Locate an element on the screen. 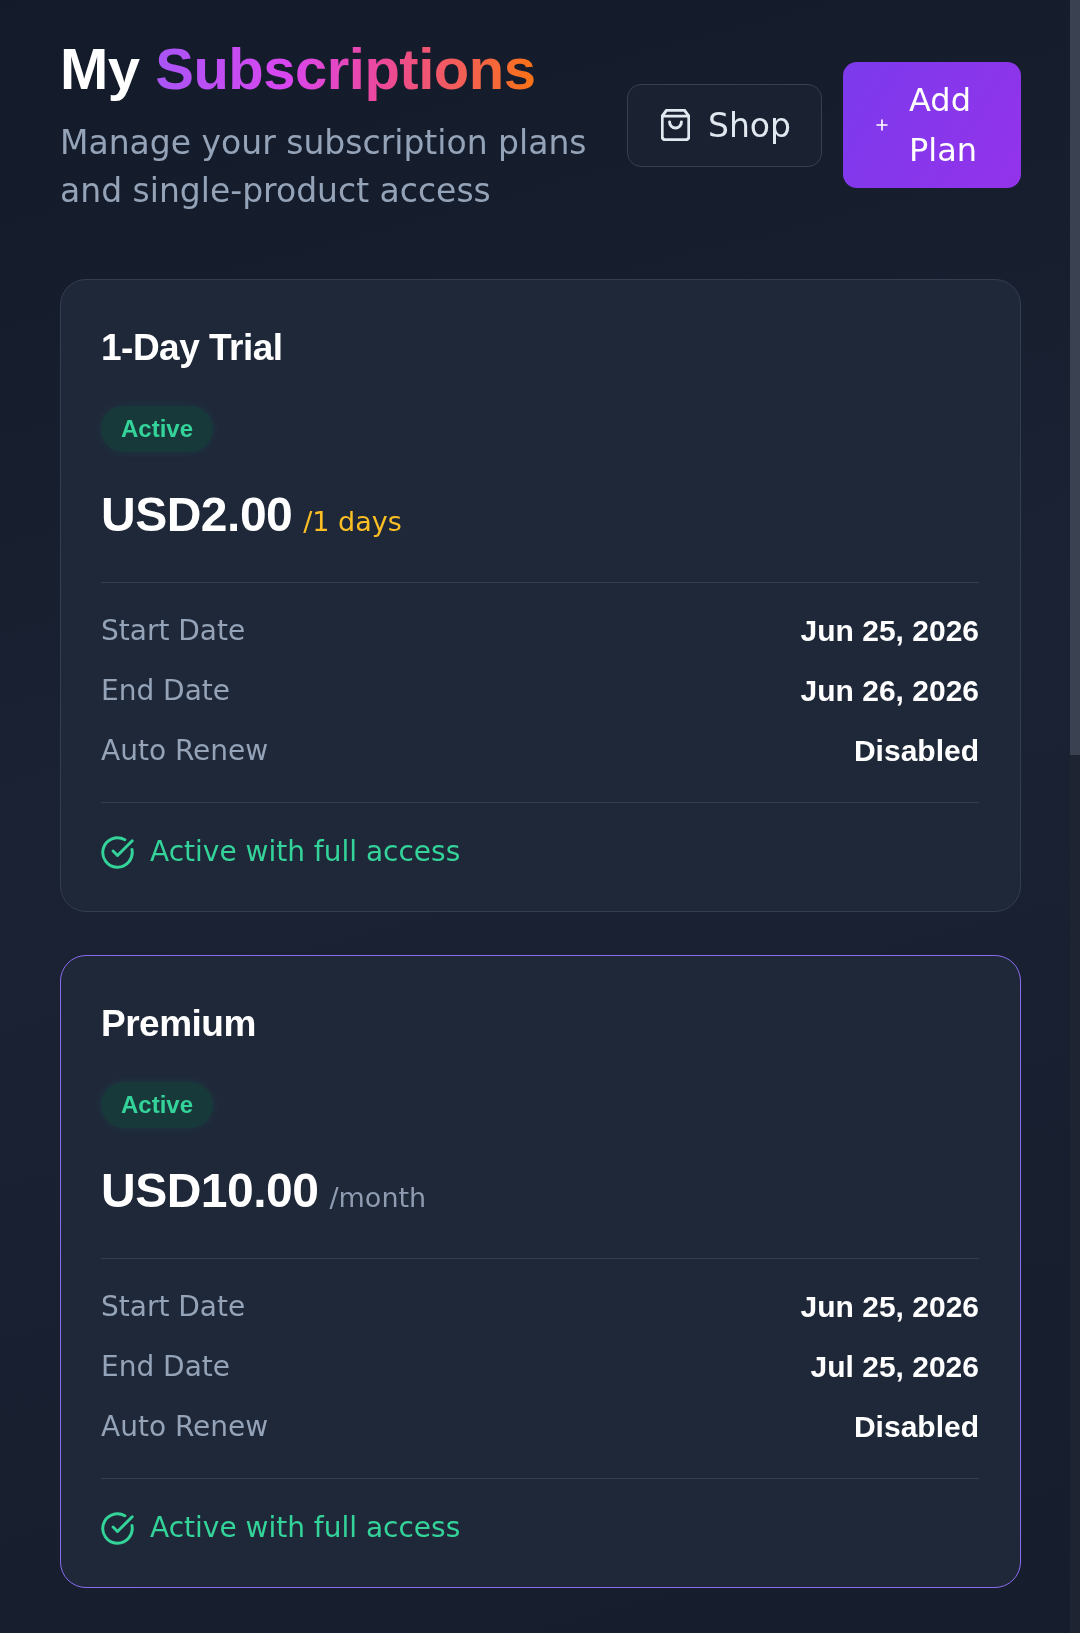 Image resolution: width=1080 pixels, height=1633 pixels. plan-price: USD10.00 is located at coordinates (210, 1191).